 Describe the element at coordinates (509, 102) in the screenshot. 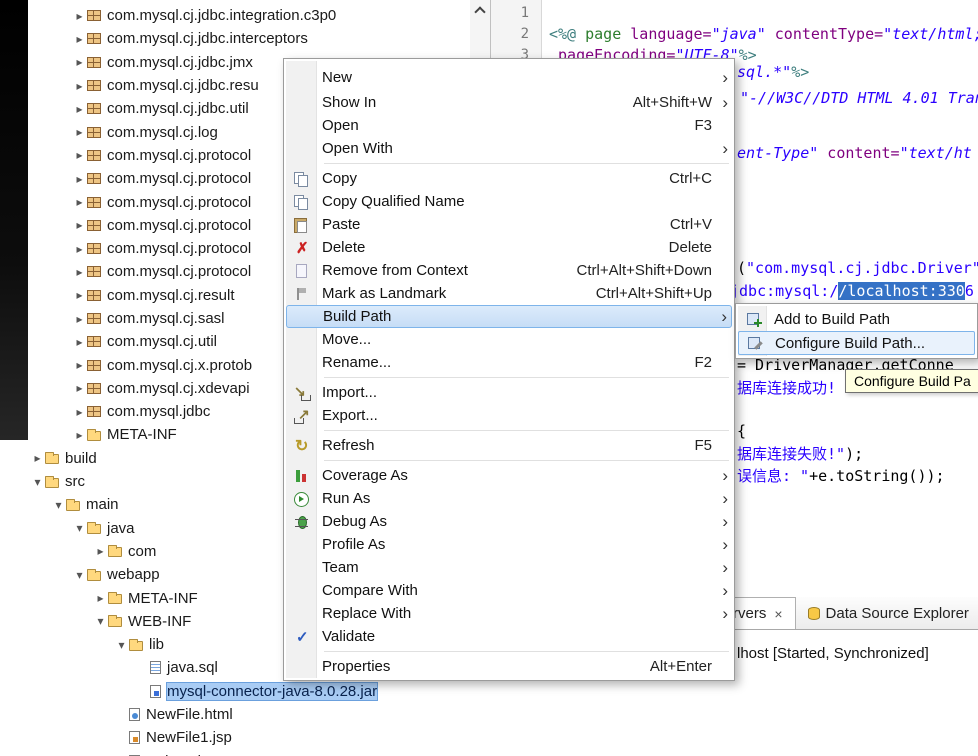

I see `menu-item-show-in: Show In Alt+Shift+W ›` at that location.